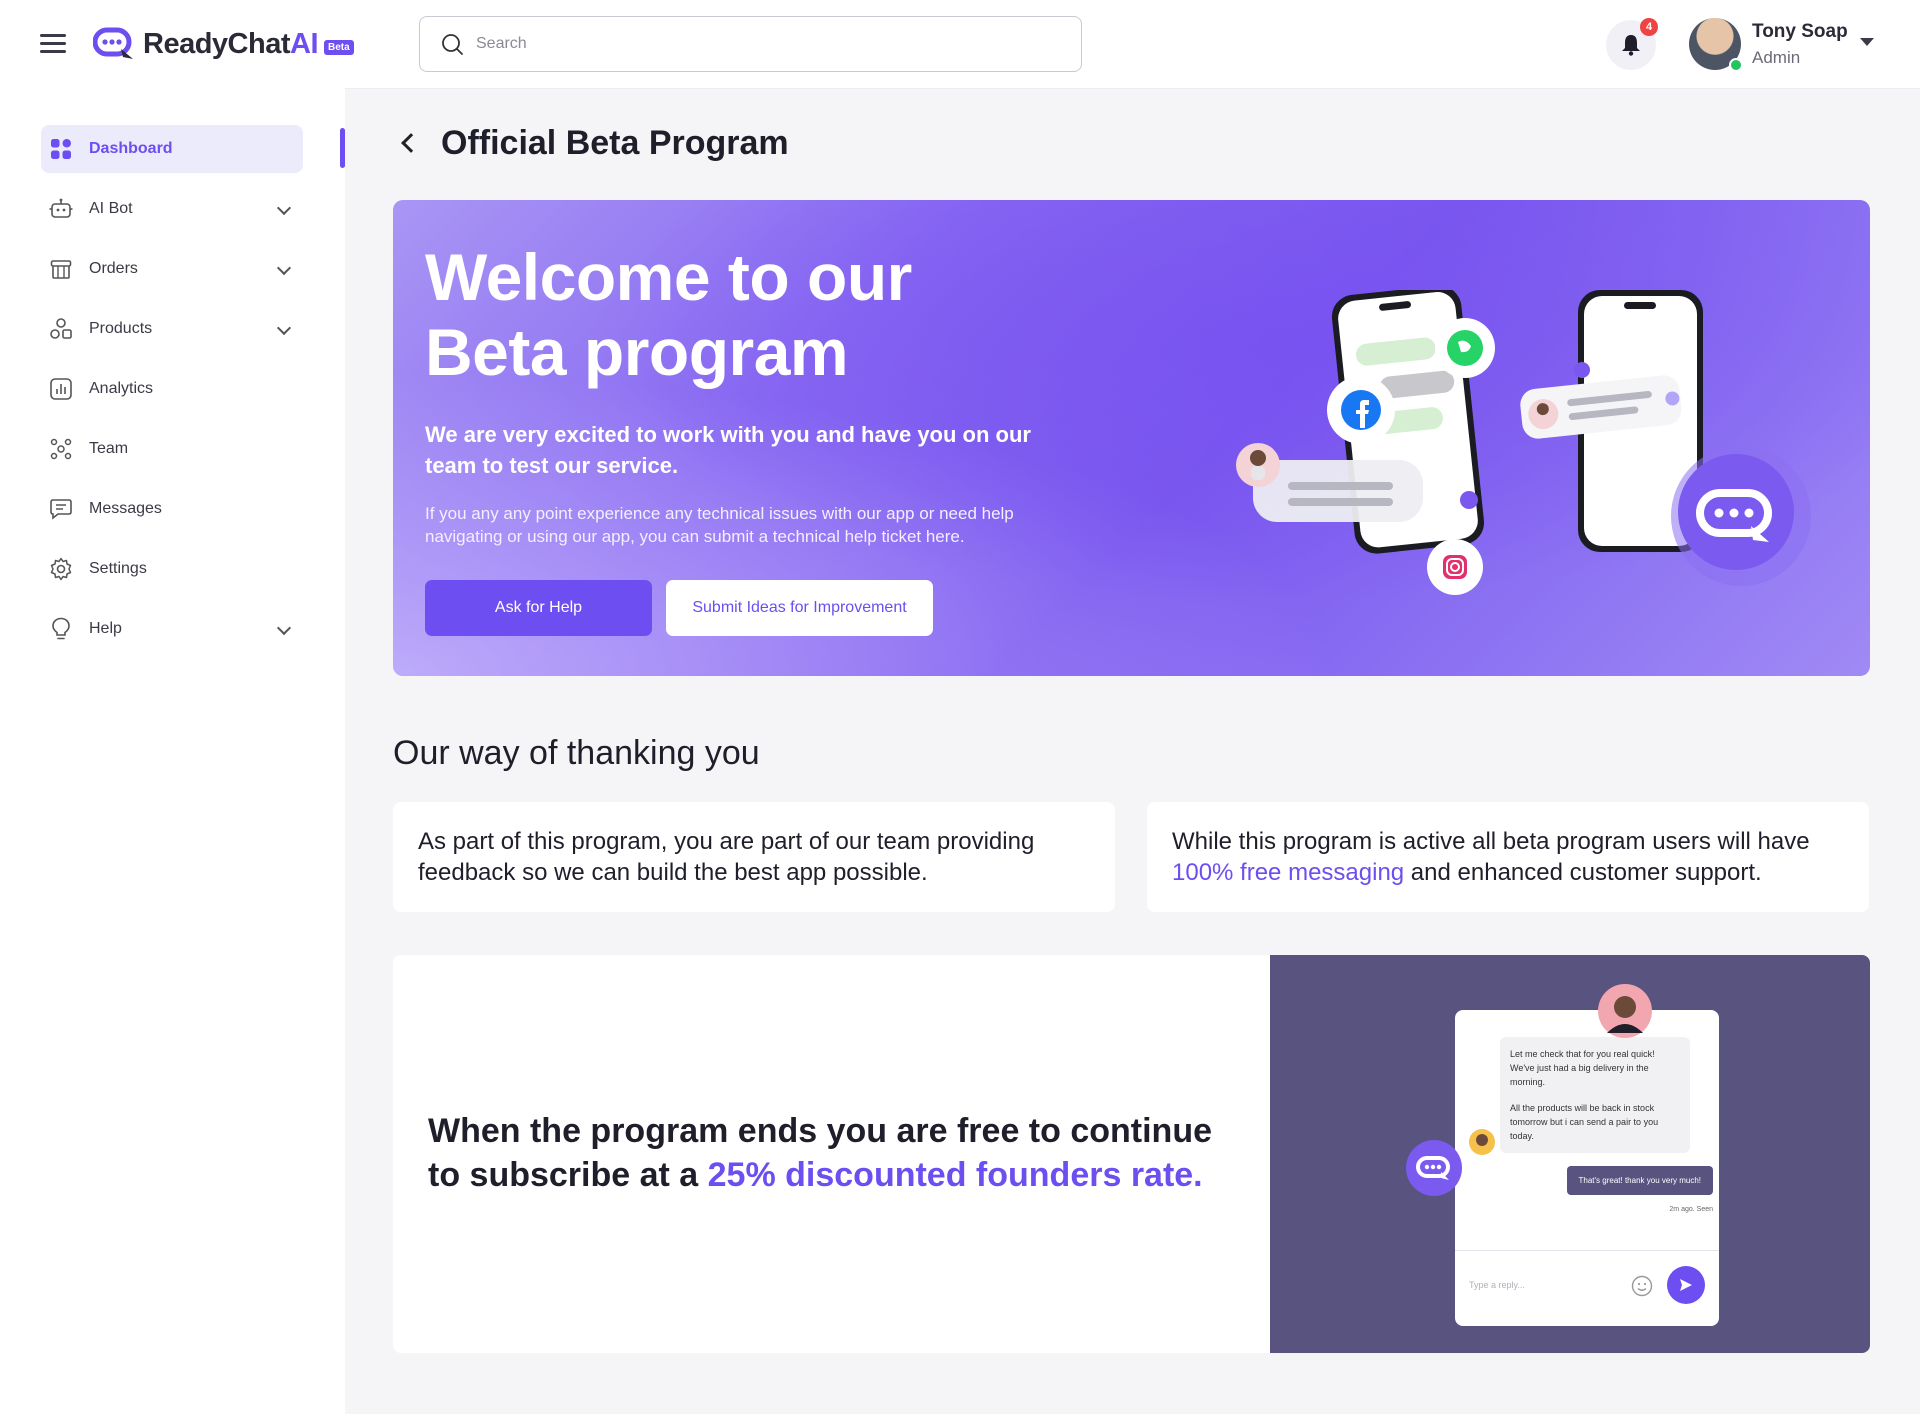 This screenshot has height=1414, width=1920. What do you see at coordinates (538, 608) in the screenshot?
I see `ask-for-help-button: Ask for Help` at bounding box center [538, 608].